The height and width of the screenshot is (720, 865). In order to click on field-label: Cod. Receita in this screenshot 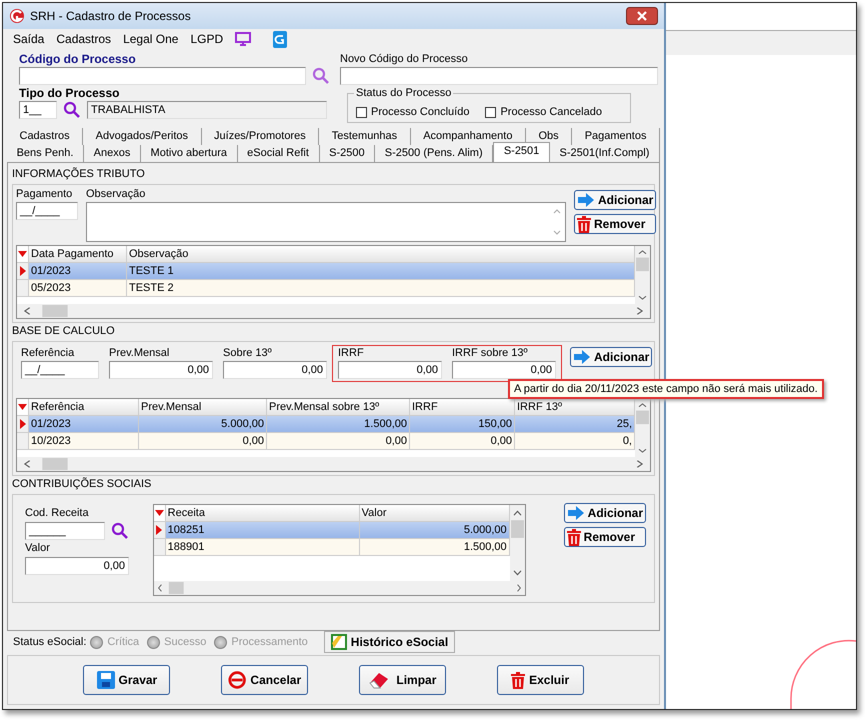, I will do `click(57, 513)`.